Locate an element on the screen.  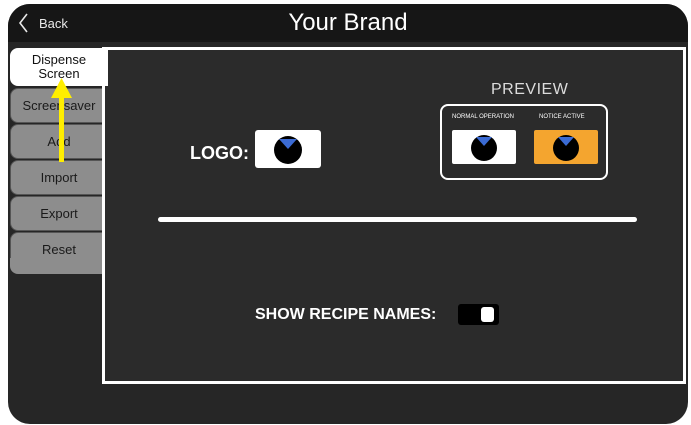
page-title: Your Brand is located at coordinates (348, 22).